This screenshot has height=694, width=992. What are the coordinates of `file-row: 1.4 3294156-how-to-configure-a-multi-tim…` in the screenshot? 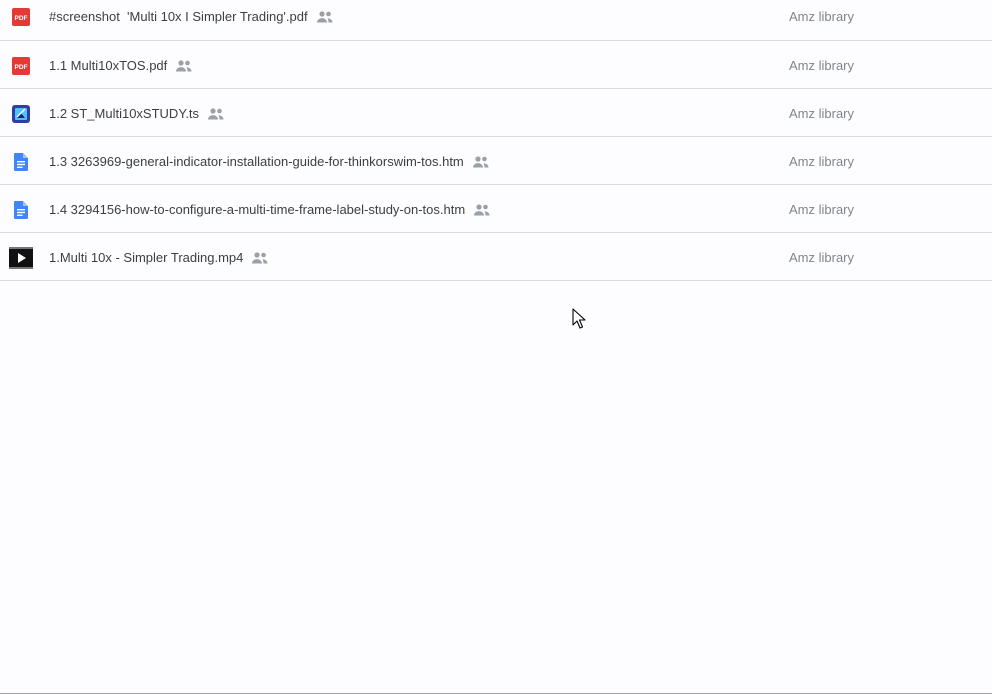 It's located at (496, 209).